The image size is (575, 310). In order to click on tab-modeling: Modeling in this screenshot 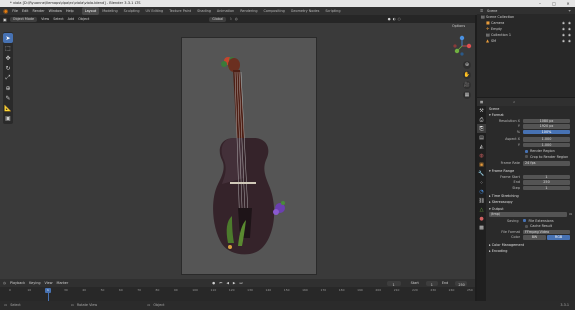, I will do `click(109, 11)`.